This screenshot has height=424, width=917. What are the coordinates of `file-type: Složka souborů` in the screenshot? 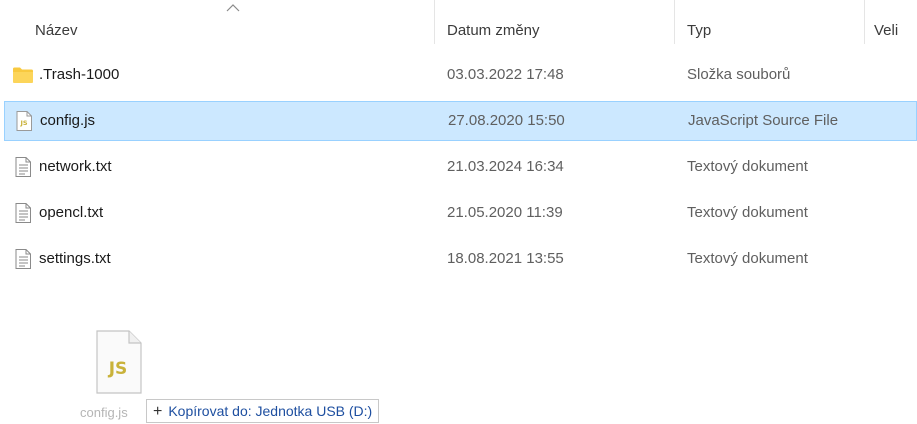 It's located at (739, 74).